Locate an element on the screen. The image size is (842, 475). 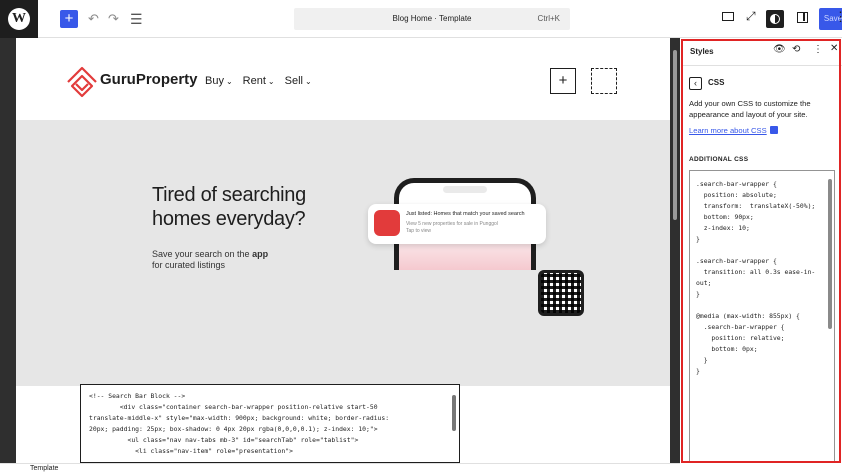
nav-item-label: Buy is located at coordinates (214, 81).